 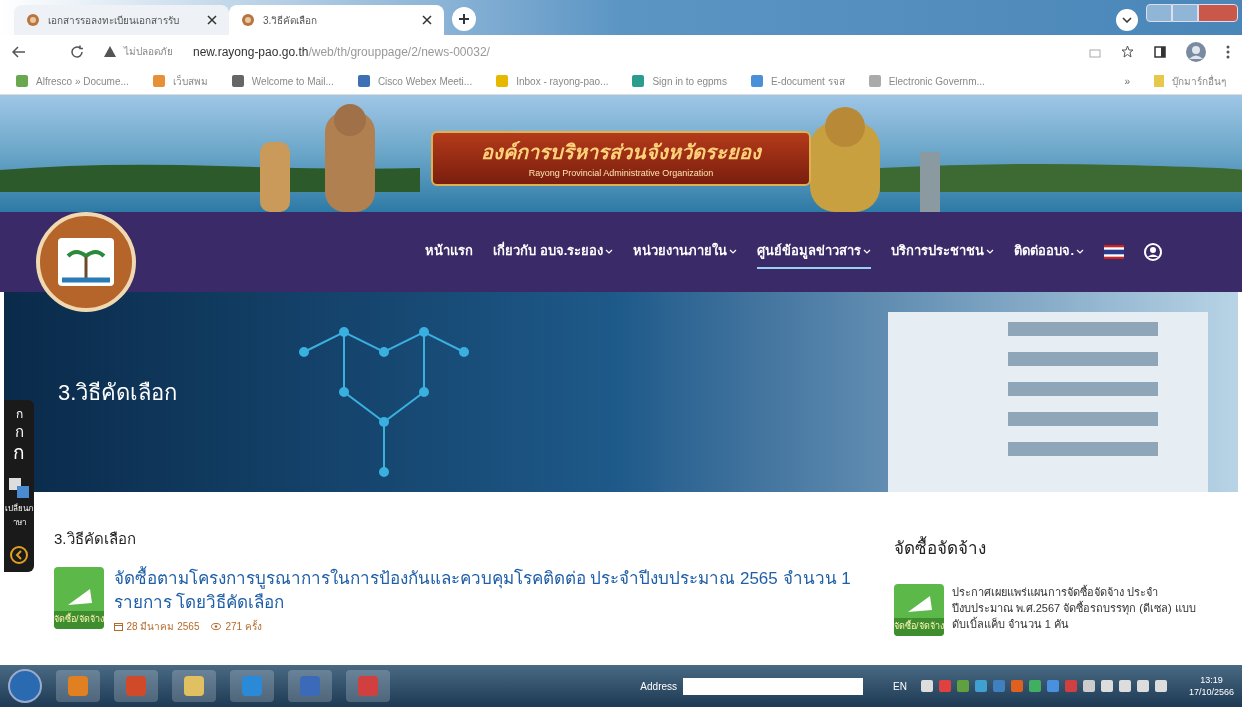 I want to click on sidebar-title: จัดซื้อจัดจ้าง, so click(x=1048, y=549).